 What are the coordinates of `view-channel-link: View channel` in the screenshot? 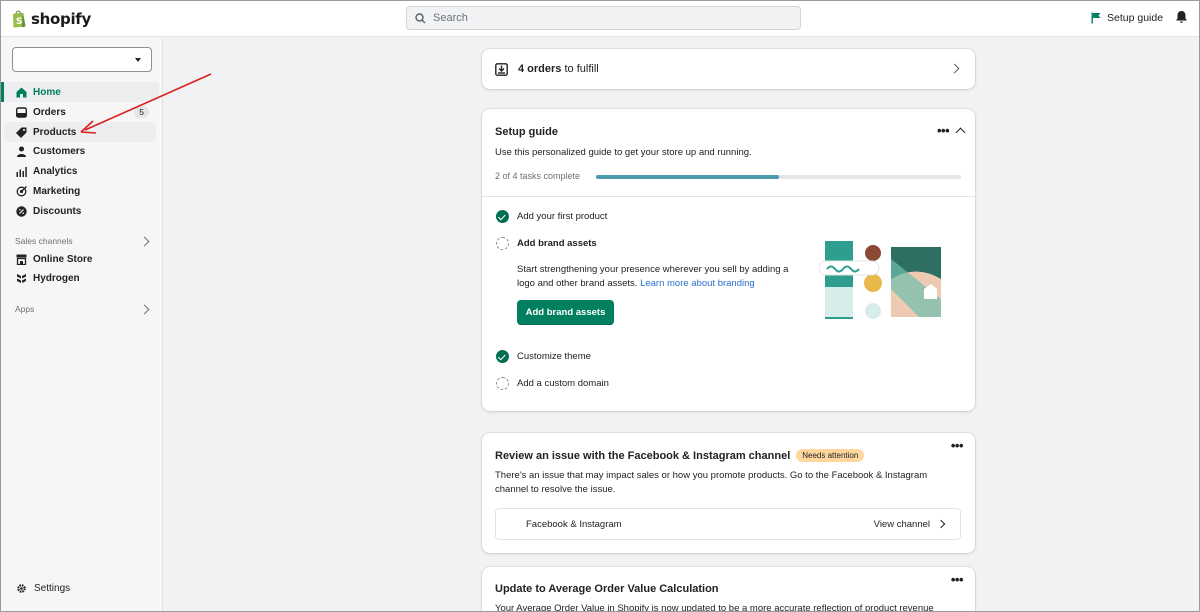 It's located at (902, 524).